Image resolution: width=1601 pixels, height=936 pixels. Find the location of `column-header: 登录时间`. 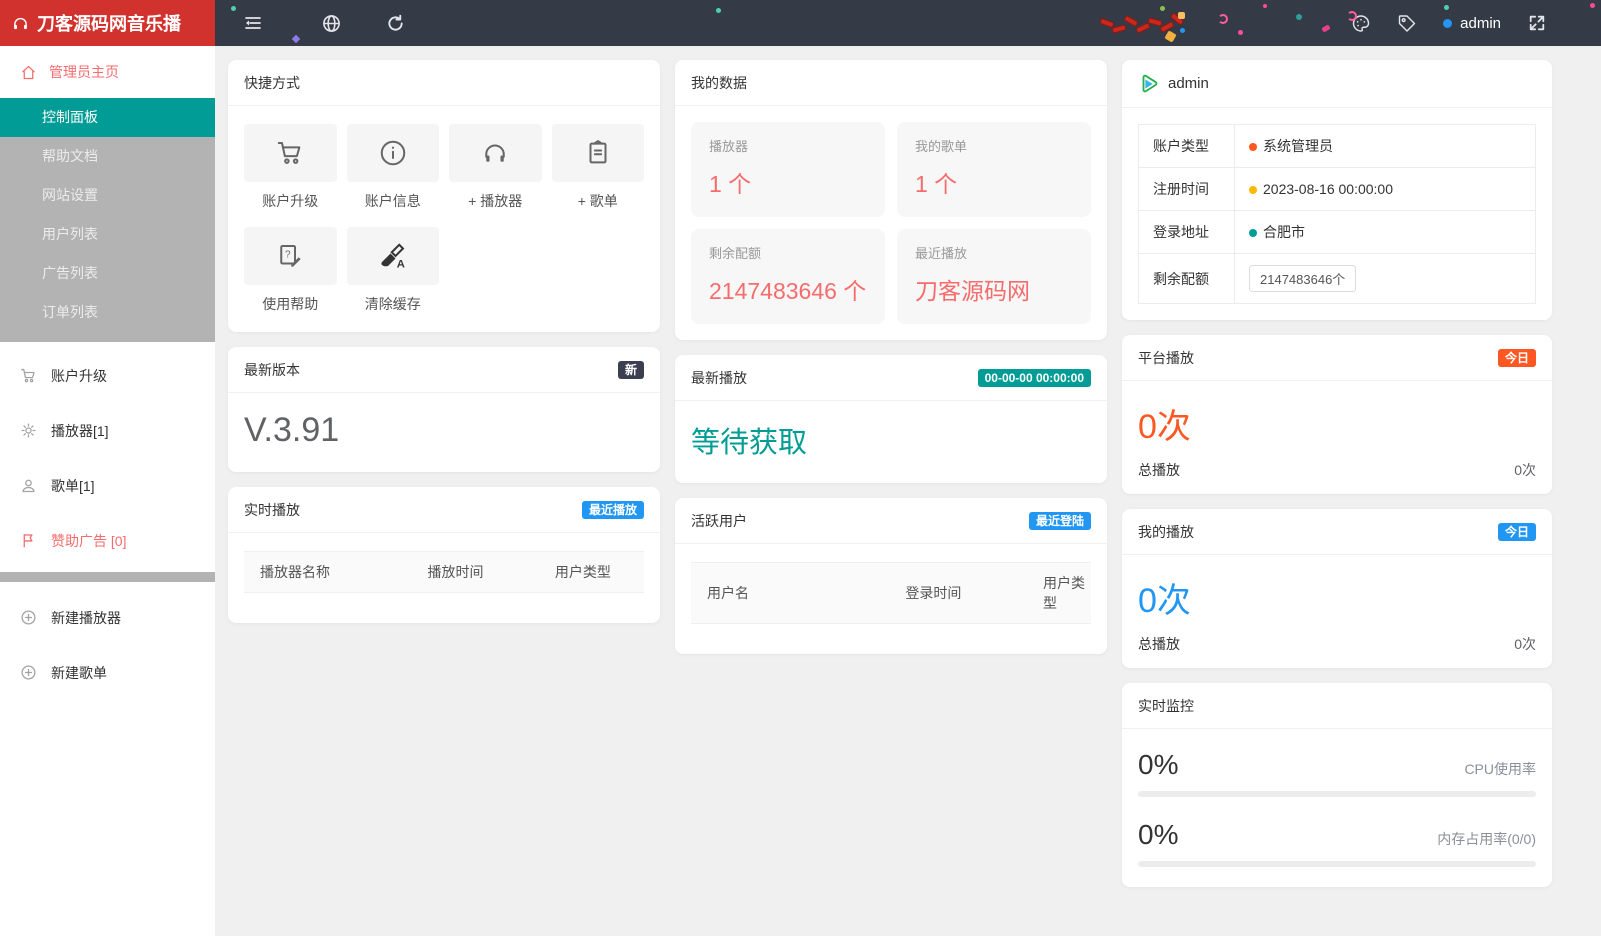

column-header: 登录时间 is located at coordinates (933, 593).